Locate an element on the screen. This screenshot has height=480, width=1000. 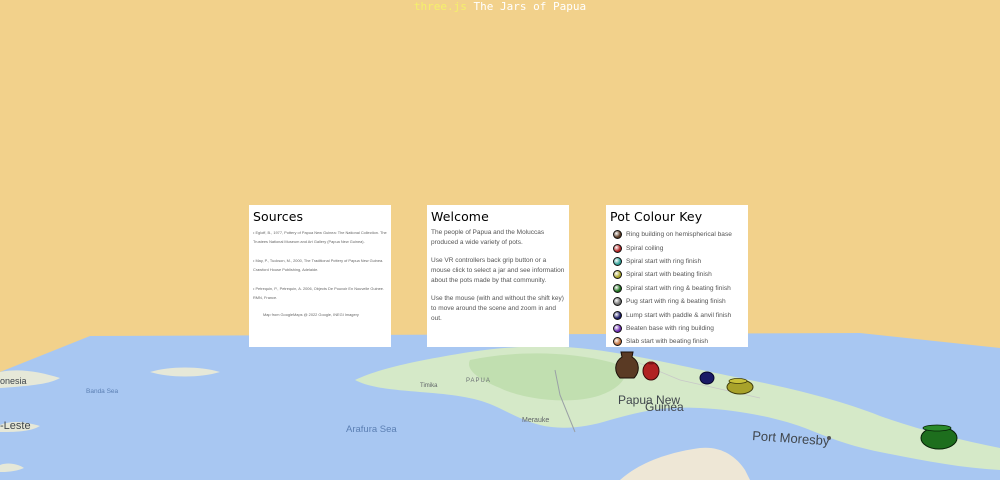
page-title: The Jars of Papua is located at coordinates (530, 6).